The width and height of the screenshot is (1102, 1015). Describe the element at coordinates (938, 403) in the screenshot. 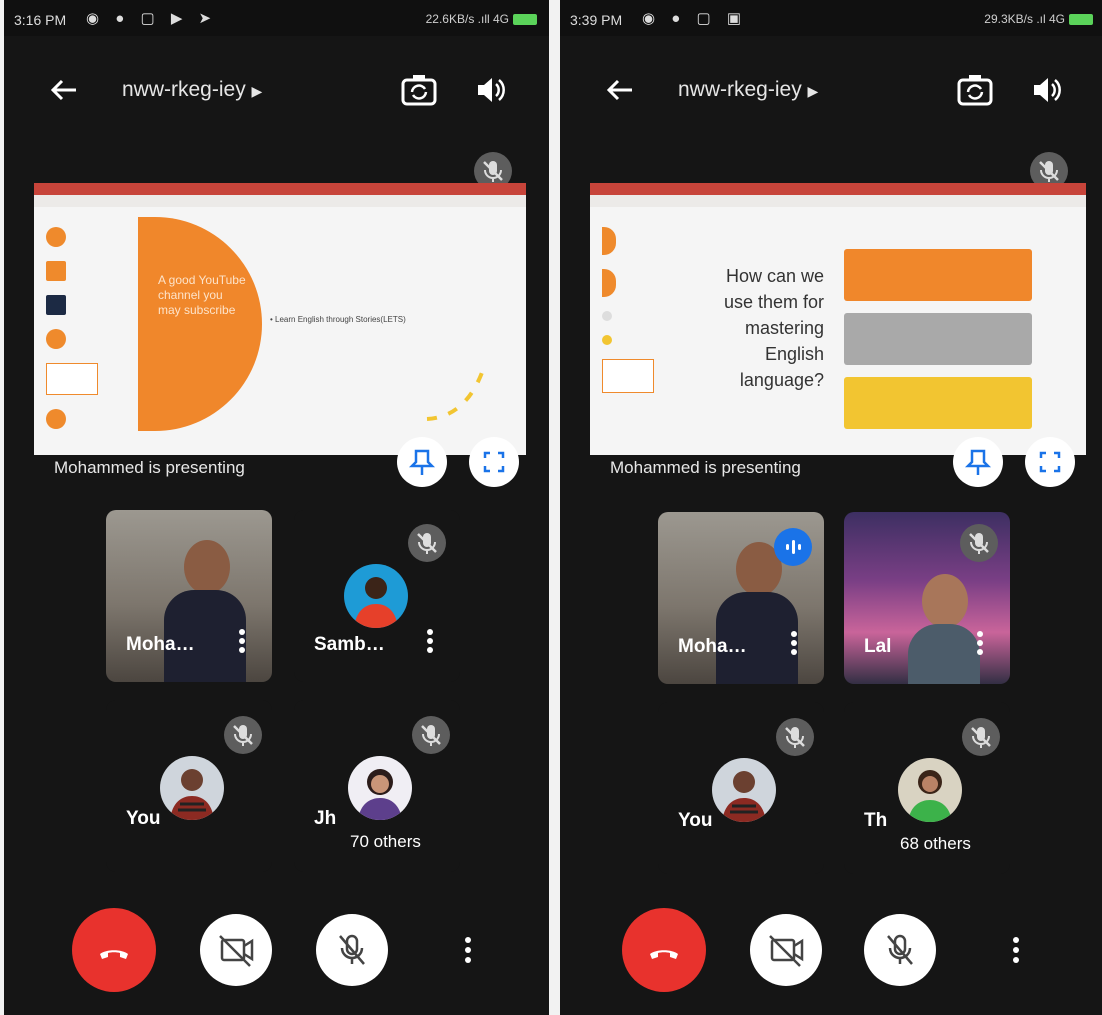

I see `slide-yellow-box` at that location.